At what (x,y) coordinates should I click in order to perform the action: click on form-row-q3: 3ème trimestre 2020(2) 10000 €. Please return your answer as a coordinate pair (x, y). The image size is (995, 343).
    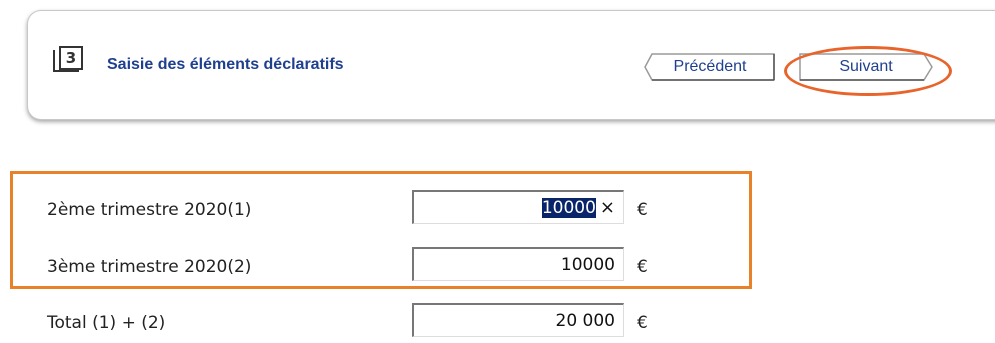
    Looking at the image, I should click on (497, 267).